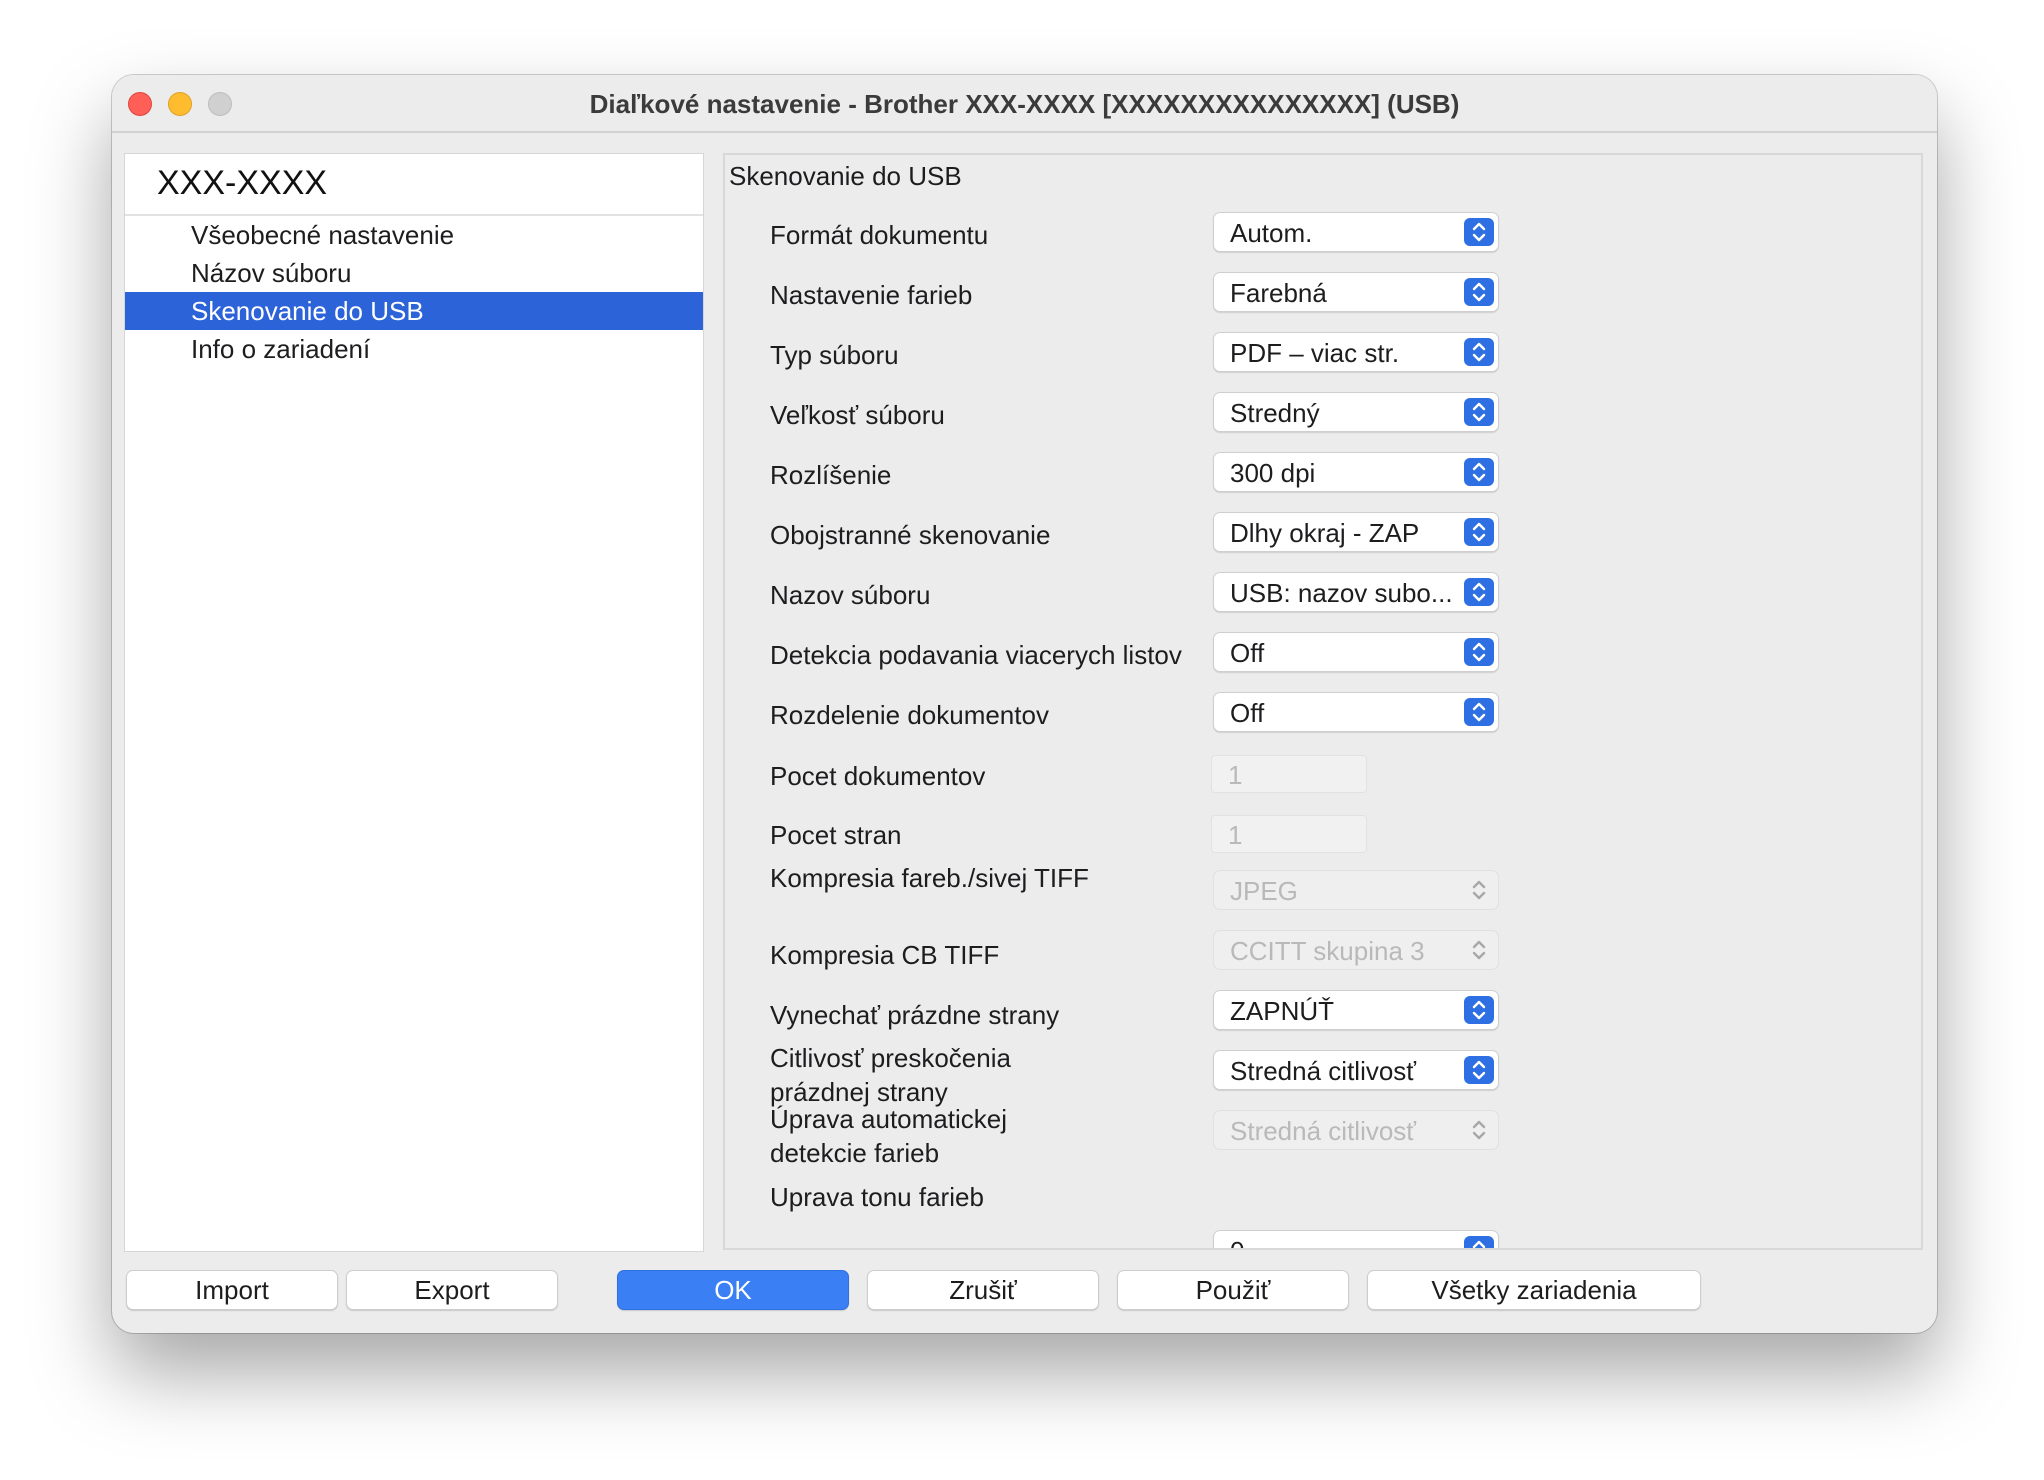 This screenshot has height=1480, width=2044. Describe the element at coordinates (1534, 1290) in the screenshot. I see `all-devices-button: Všetky zariadenia` at that location.